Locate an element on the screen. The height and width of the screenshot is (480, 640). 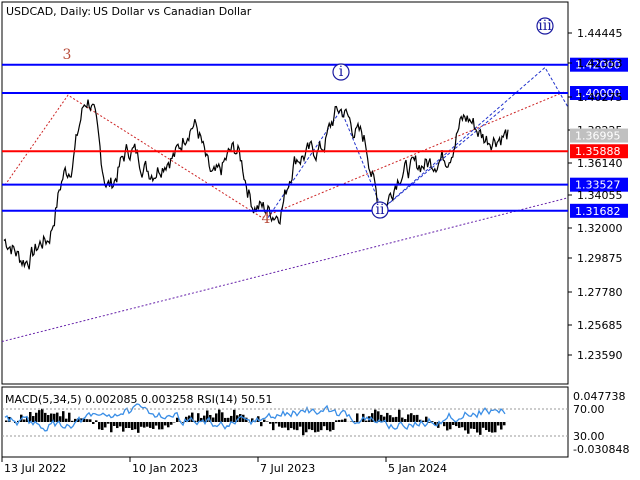
time-label-0: 13 Jul 2022 is located at coordinates (35, 468).